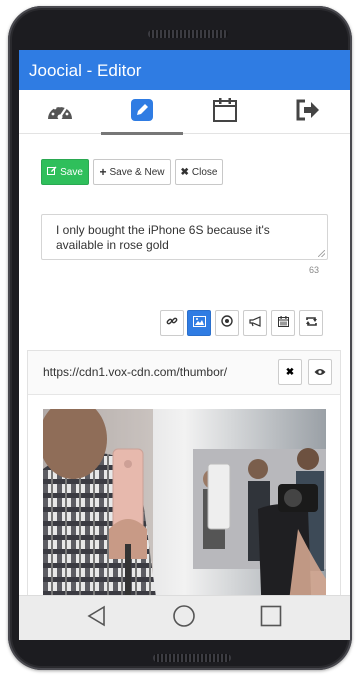 The image size is (358, 676). I want to click on back-button, so click(97, 618).